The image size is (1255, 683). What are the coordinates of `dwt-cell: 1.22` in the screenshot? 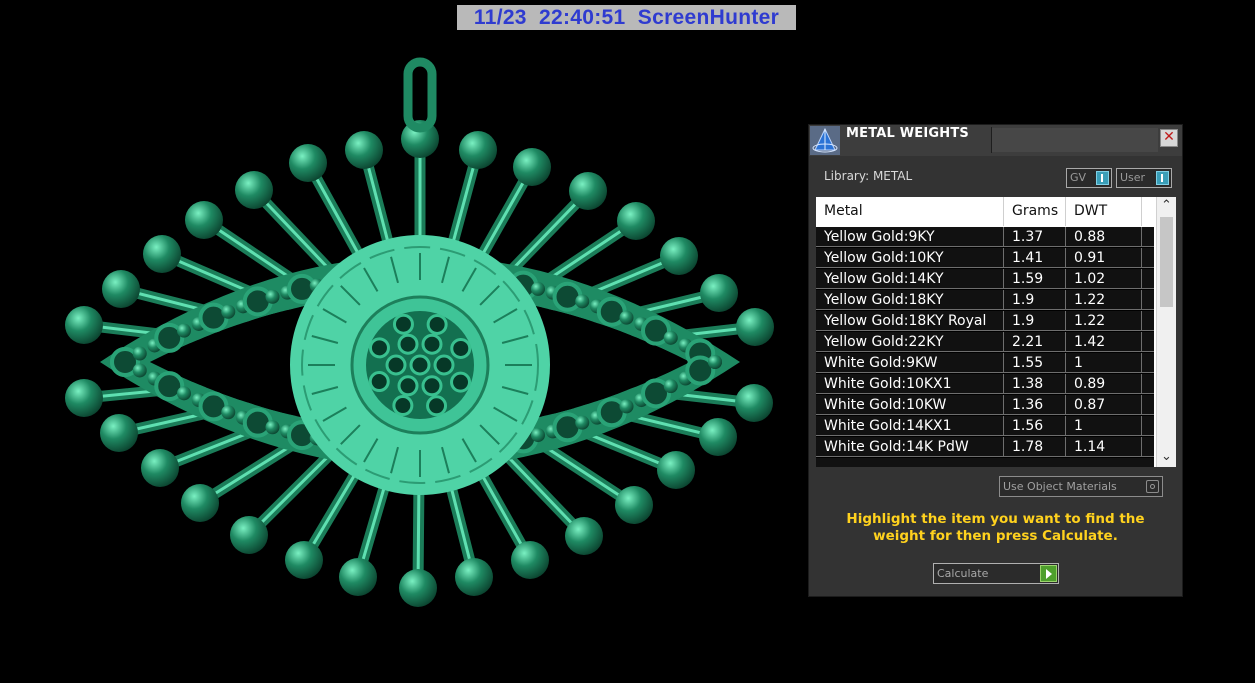 It's located at (1090, 321).